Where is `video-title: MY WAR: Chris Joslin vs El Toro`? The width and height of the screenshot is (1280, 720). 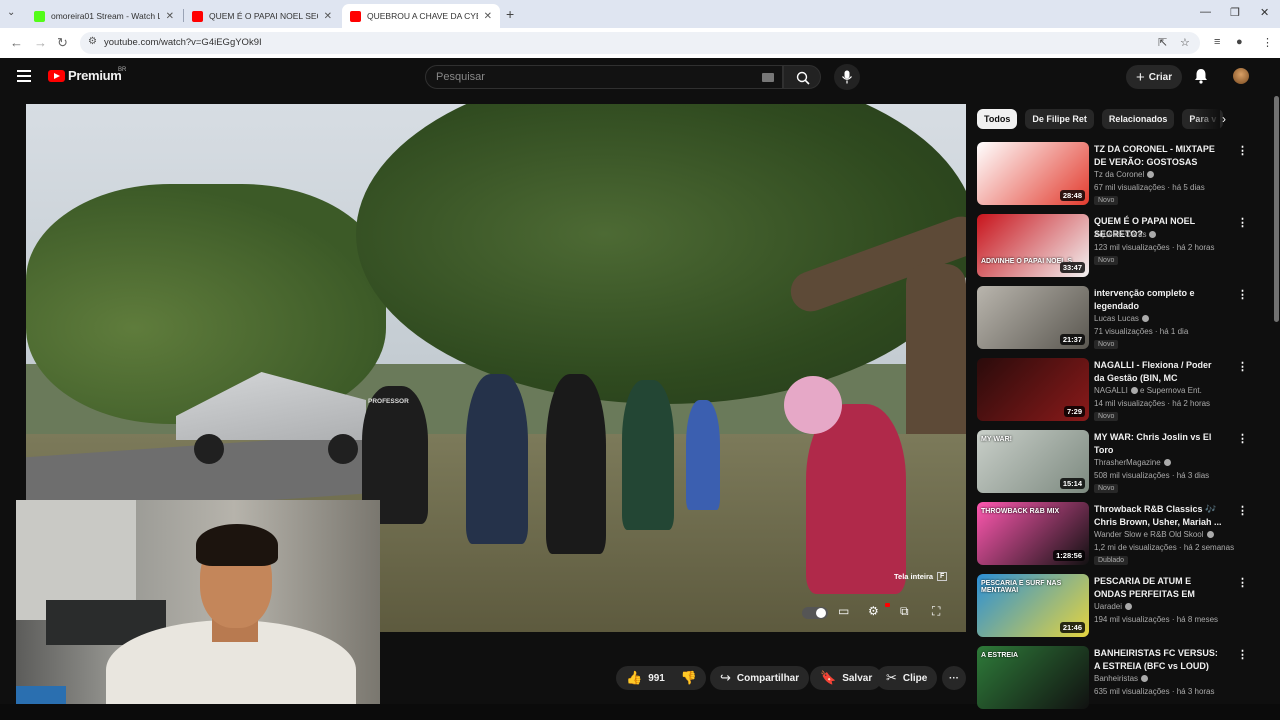 video-title: MY WAR: Chris Joslin vs El Toro is located at coordinates (1159, 443).